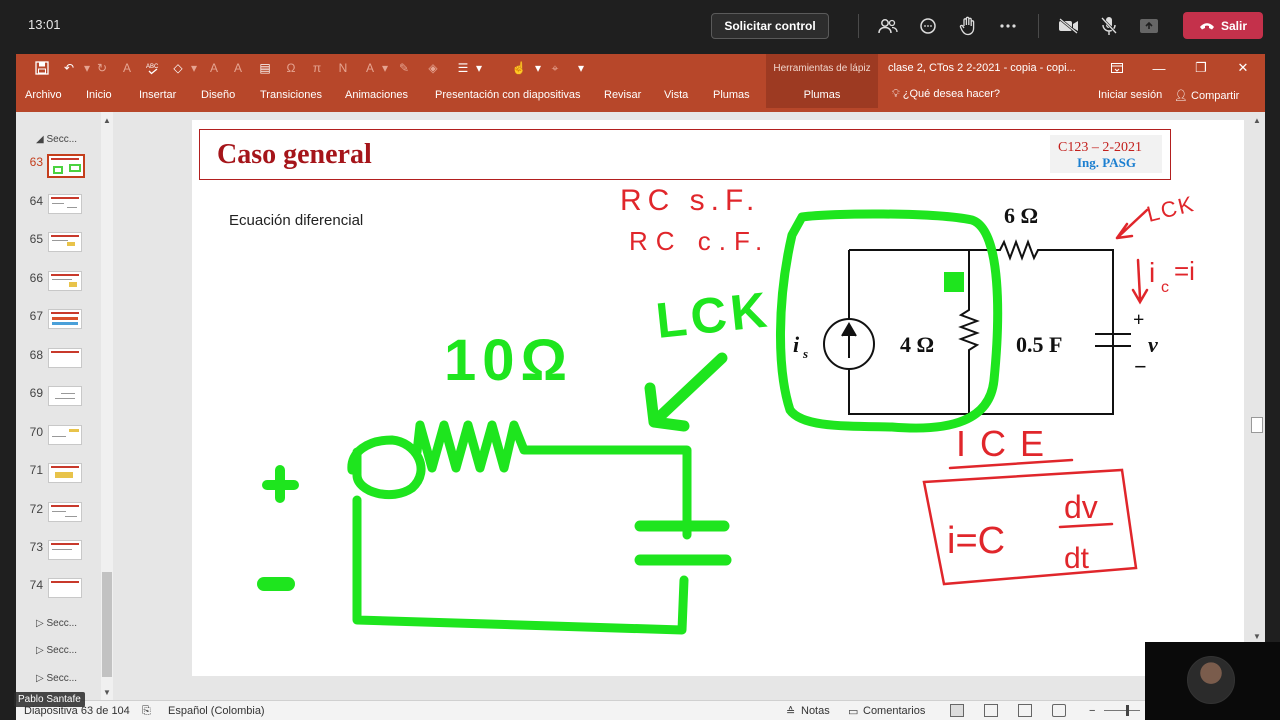  What do you see at coordinates (153, 68) in the screenshot?
I see `spelling-icon: ABC` at bounding box center [153, 68].